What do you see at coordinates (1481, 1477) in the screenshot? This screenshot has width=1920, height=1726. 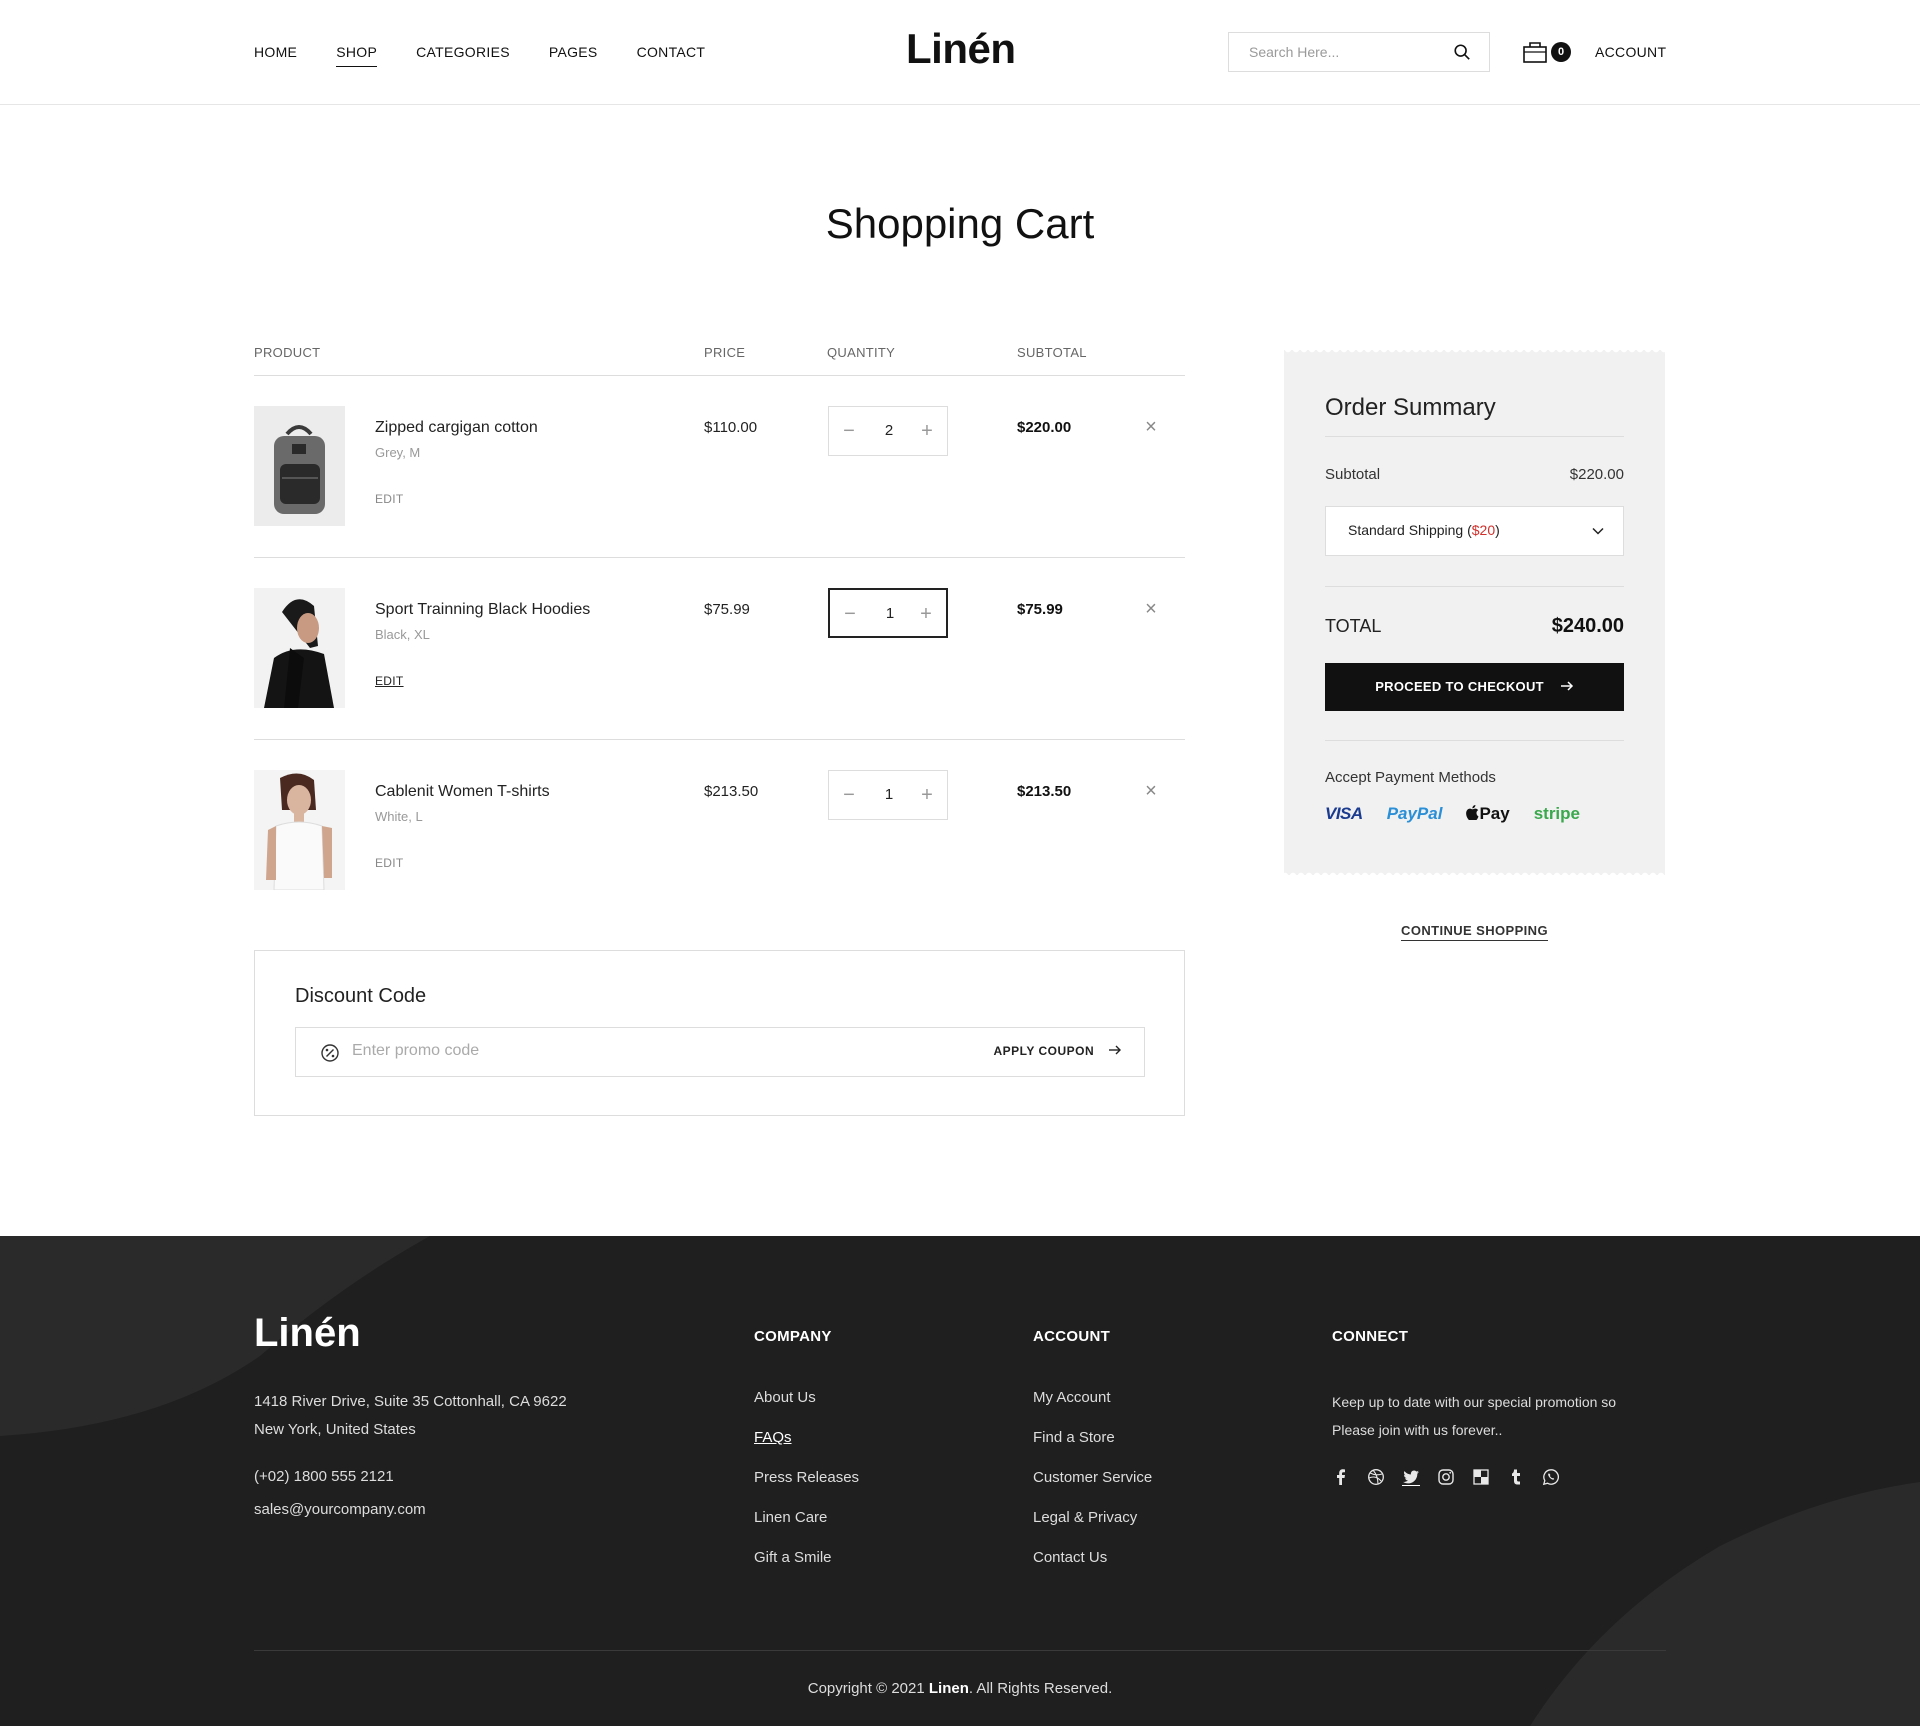 I see `squares-icon` at bounding box center [1481, 1477].